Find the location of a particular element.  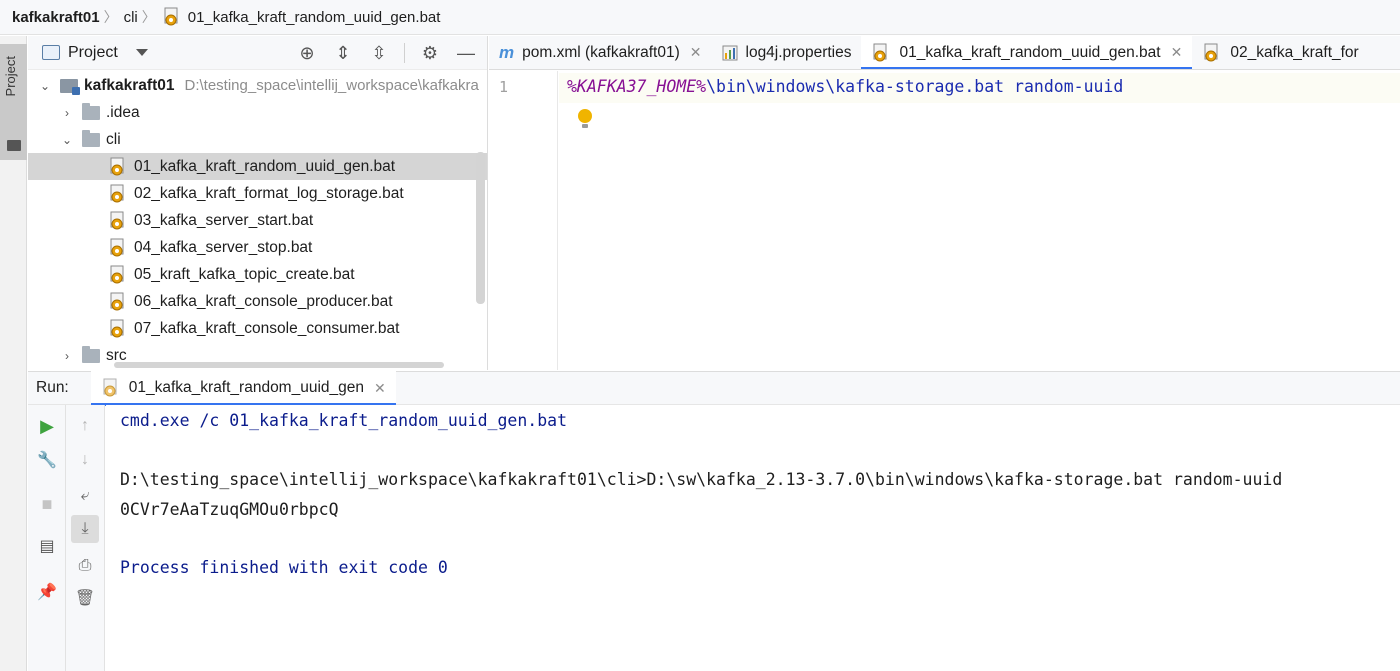

tab-label: 02_kafka_kraft_for is located at coordinates (1294, 52).